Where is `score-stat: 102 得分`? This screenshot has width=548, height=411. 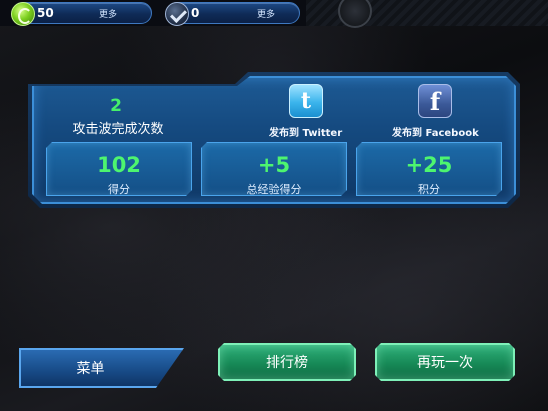 score-stat: 102 得分 is located at coordinates (119, 169).